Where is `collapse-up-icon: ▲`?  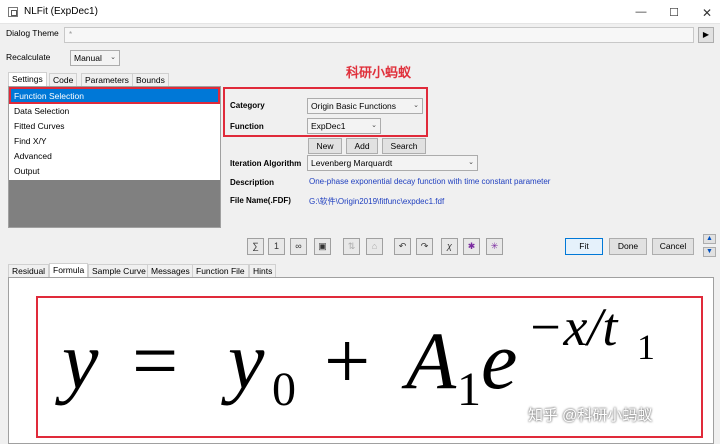 collapse-up-icon: ▲ is located at coordinates (709, 239).